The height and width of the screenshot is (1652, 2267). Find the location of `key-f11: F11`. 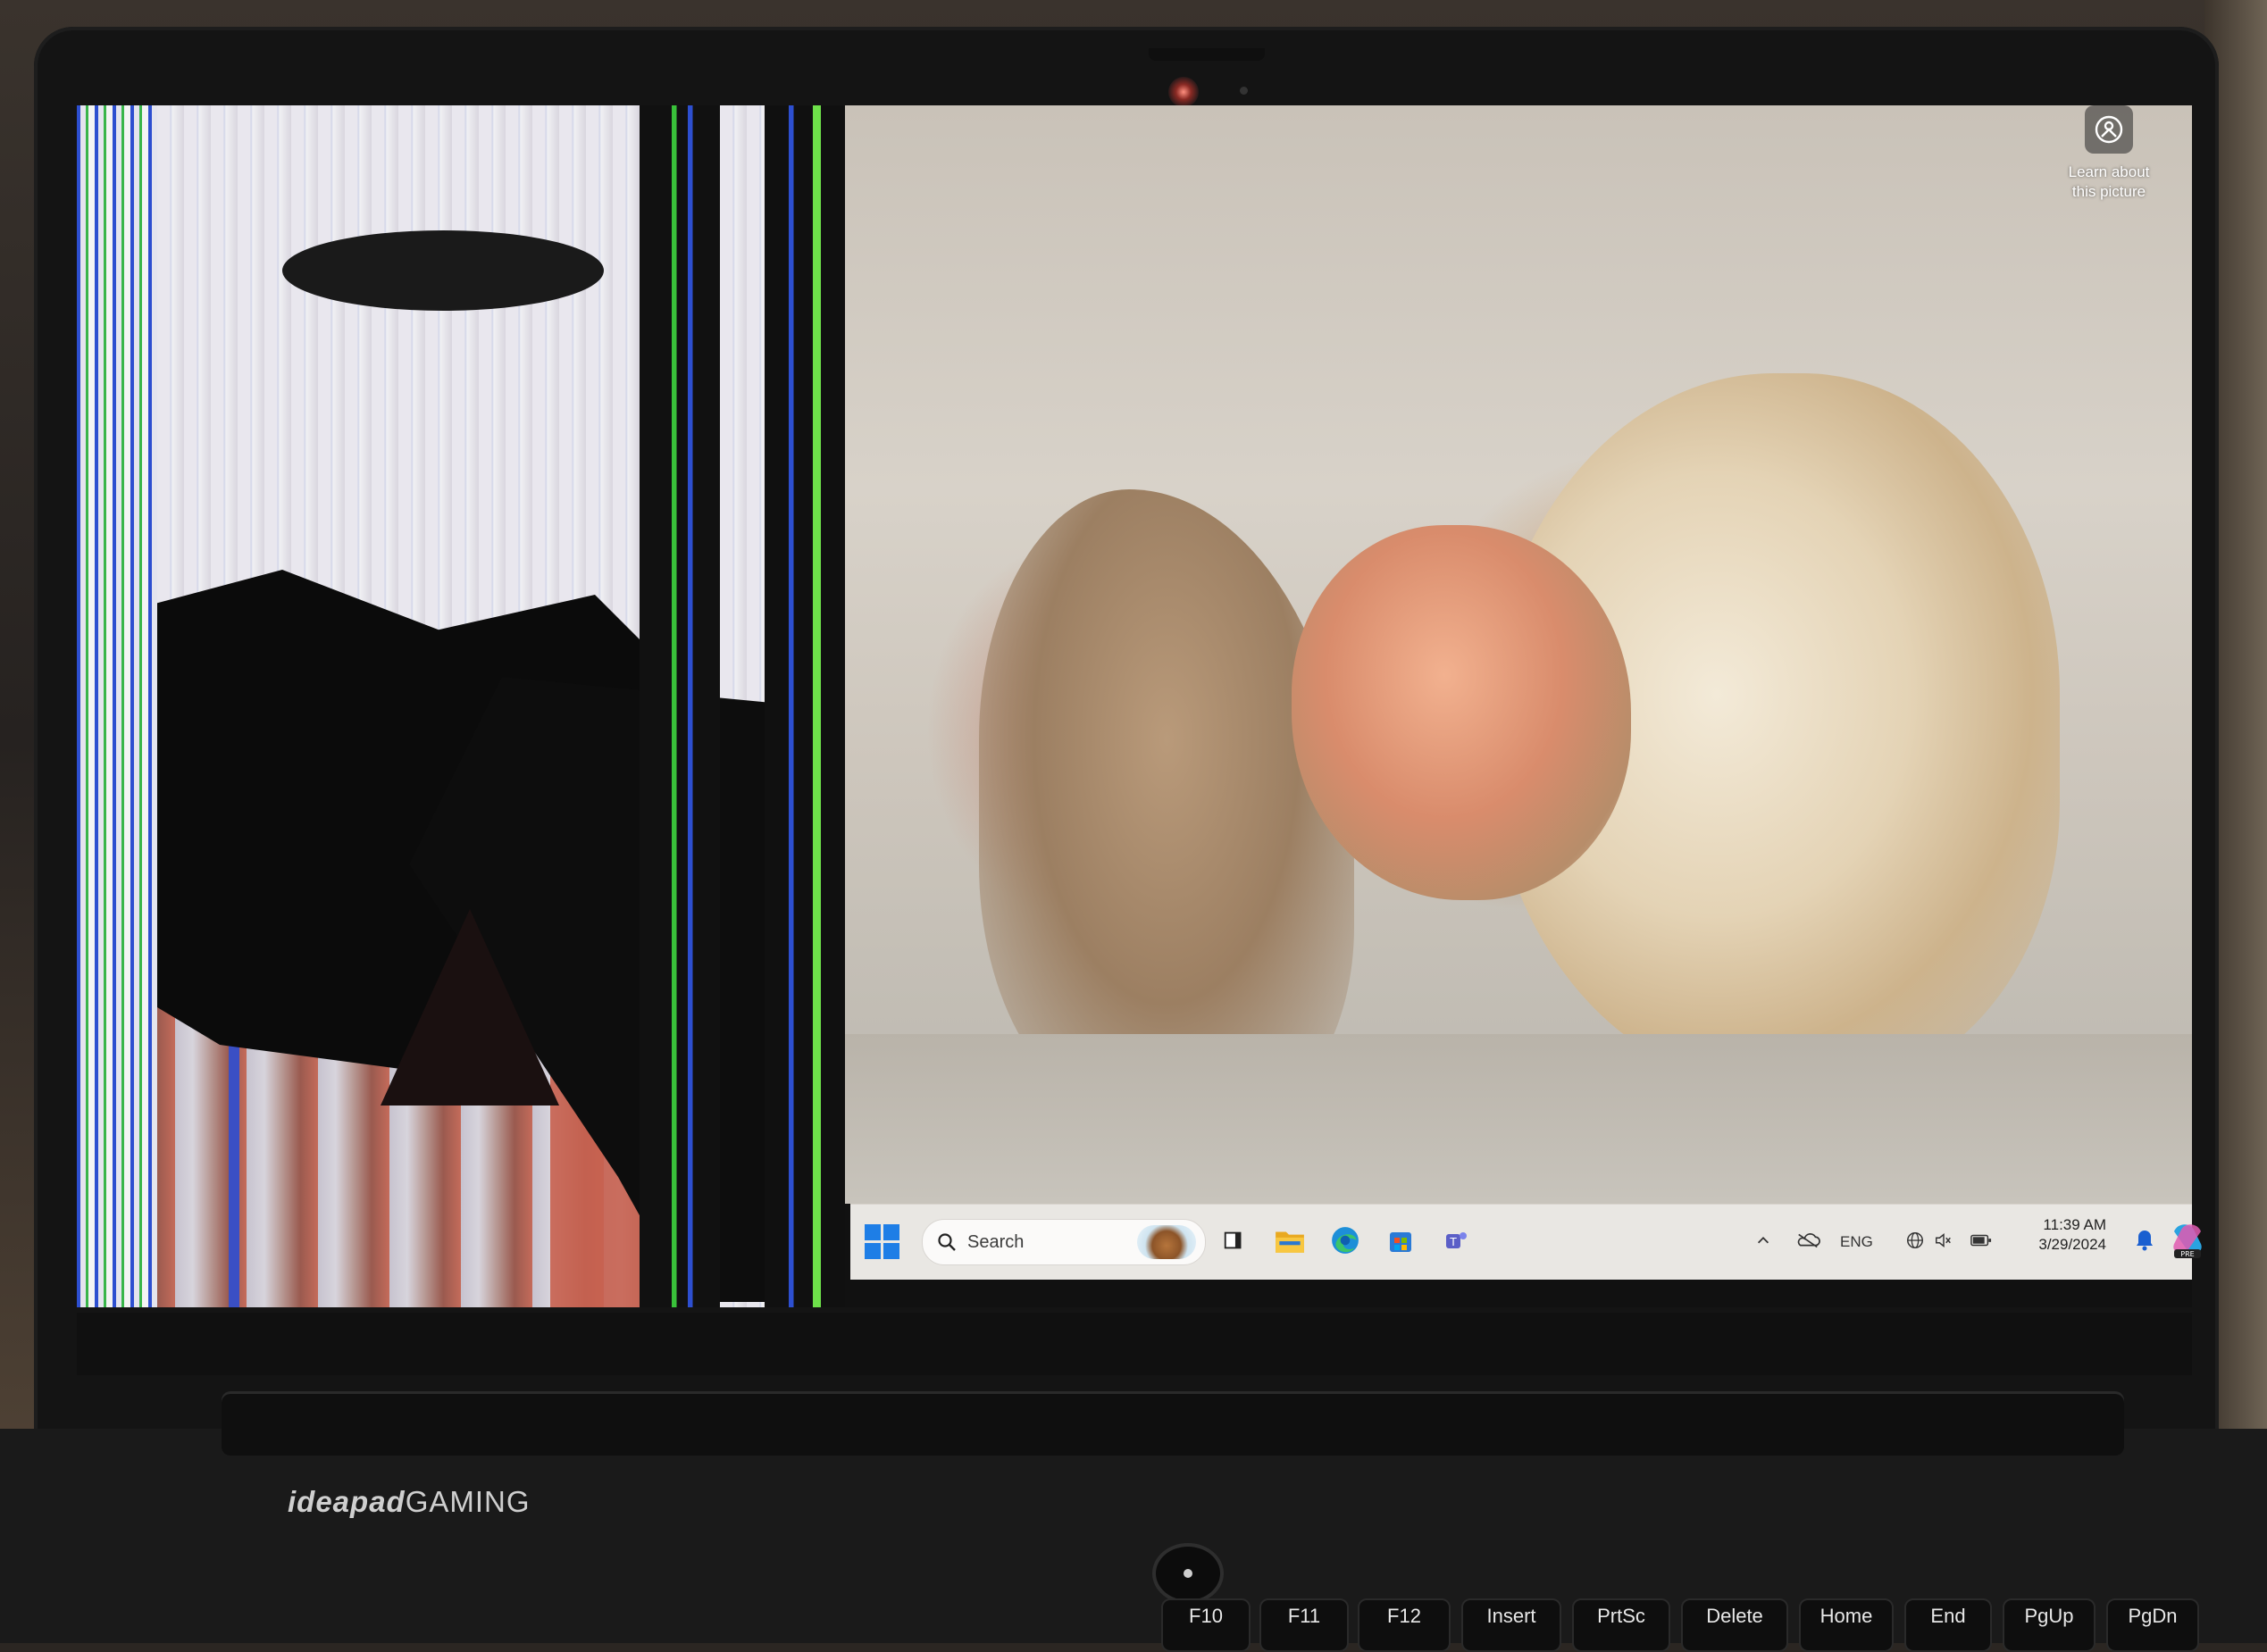

key-f11: F11 is located at coordinates (1304, 1625).